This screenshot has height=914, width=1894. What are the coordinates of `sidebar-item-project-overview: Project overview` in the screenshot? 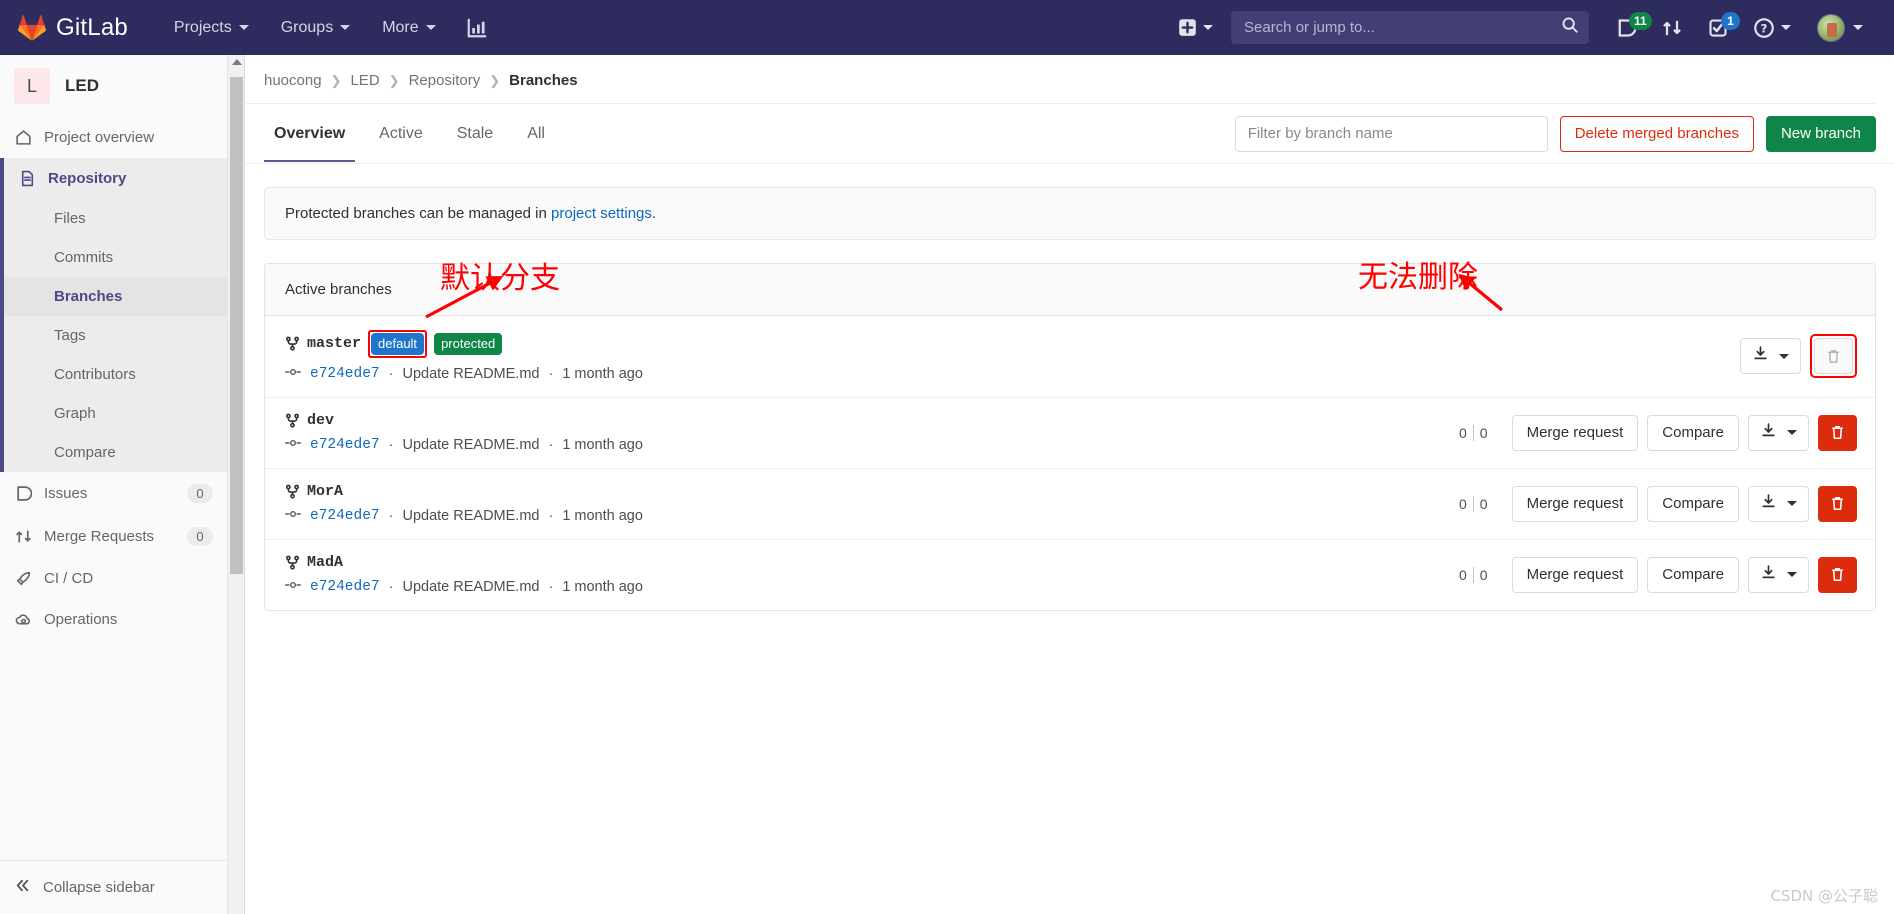 It's located at (113, 137).